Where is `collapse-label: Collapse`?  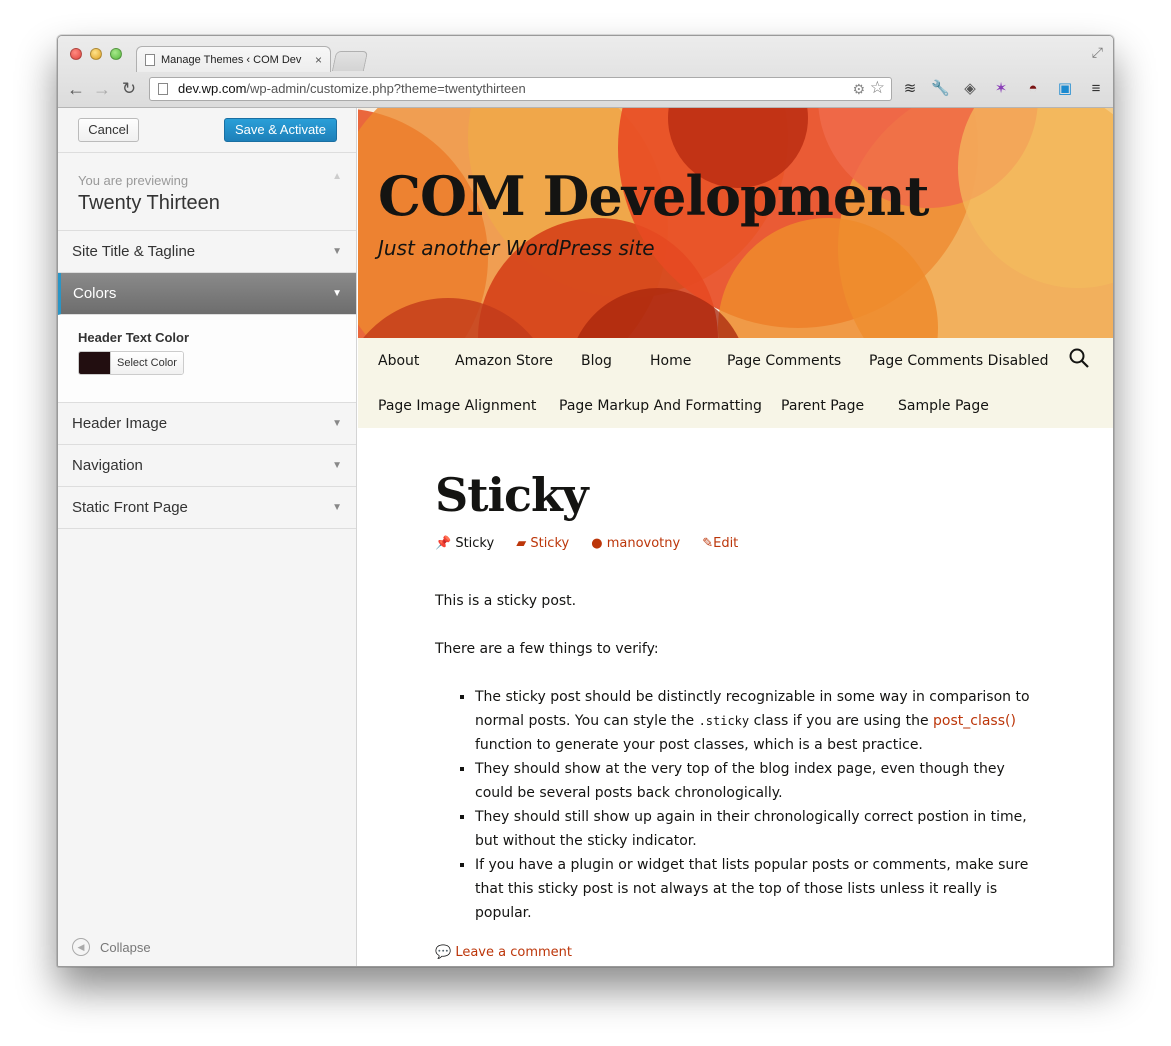 collapse-label: Collapse is located at coordinates (125, 947).